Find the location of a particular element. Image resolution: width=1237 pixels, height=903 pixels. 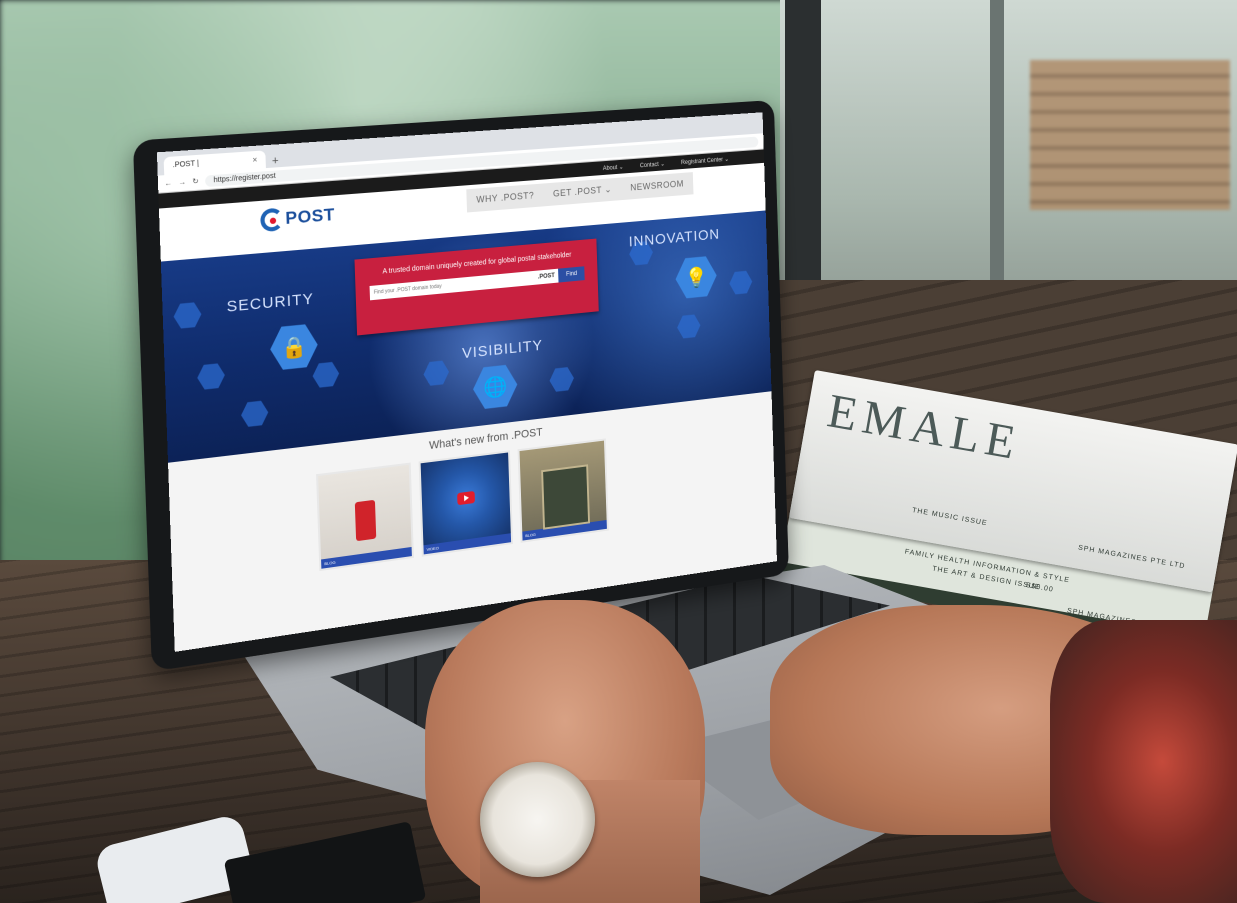

tab-title: .POST | is located at coordinates (186, 165).